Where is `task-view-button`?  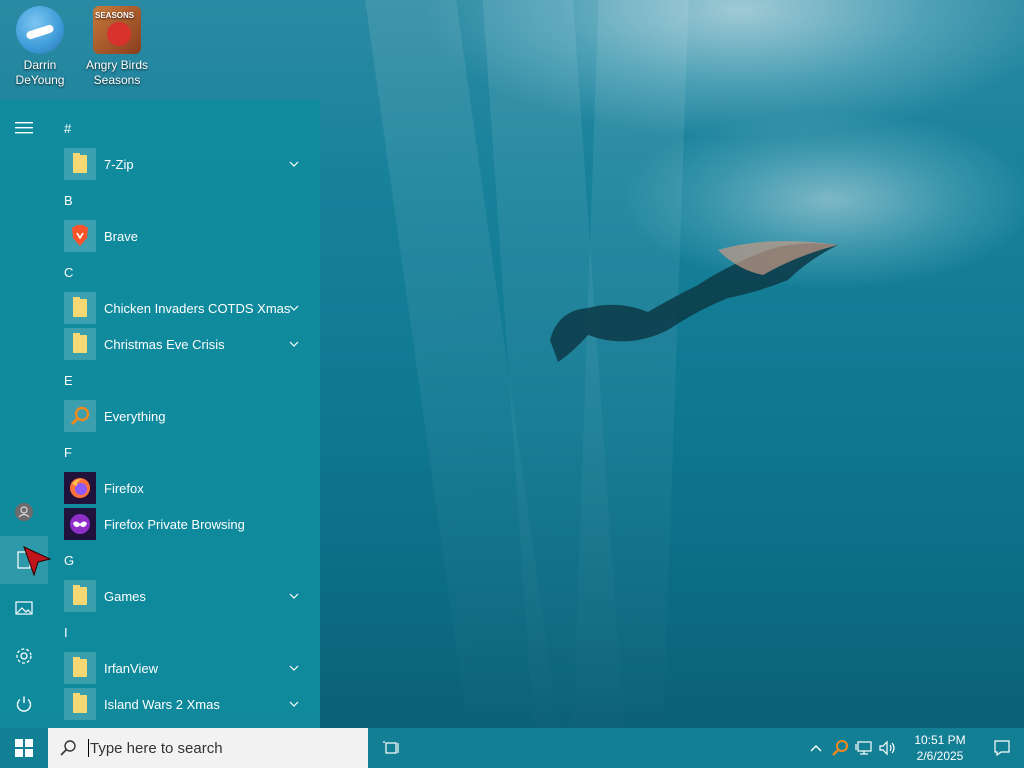 task-view-button is located at coordinates (392, 748).